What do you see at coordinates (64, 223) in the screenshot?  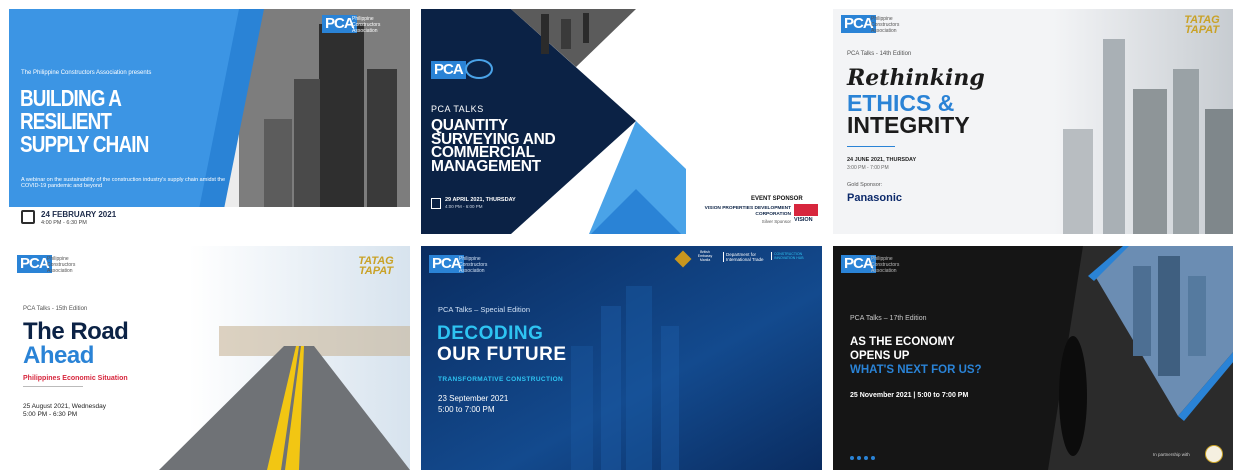 I see `event-time: 4:00 PM - 6:30 PM` at bounding box center [64, 223].